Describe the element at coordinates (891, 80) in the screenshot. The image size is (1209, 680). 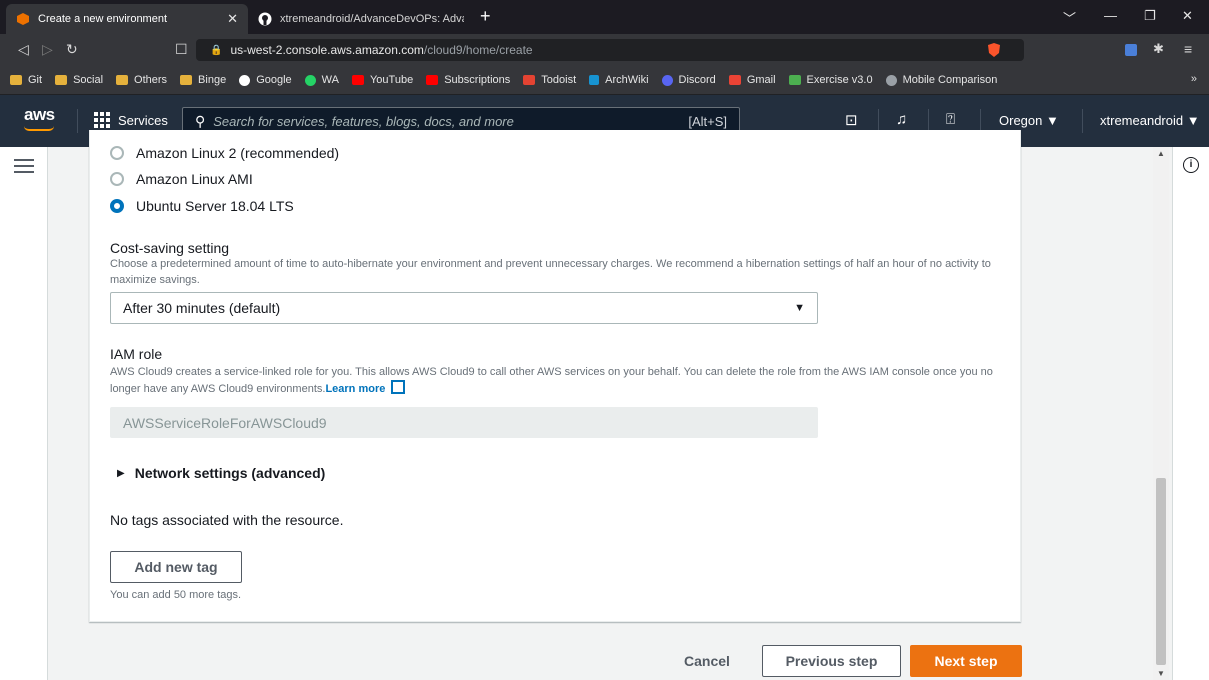
I see `globe-icon` at that location.